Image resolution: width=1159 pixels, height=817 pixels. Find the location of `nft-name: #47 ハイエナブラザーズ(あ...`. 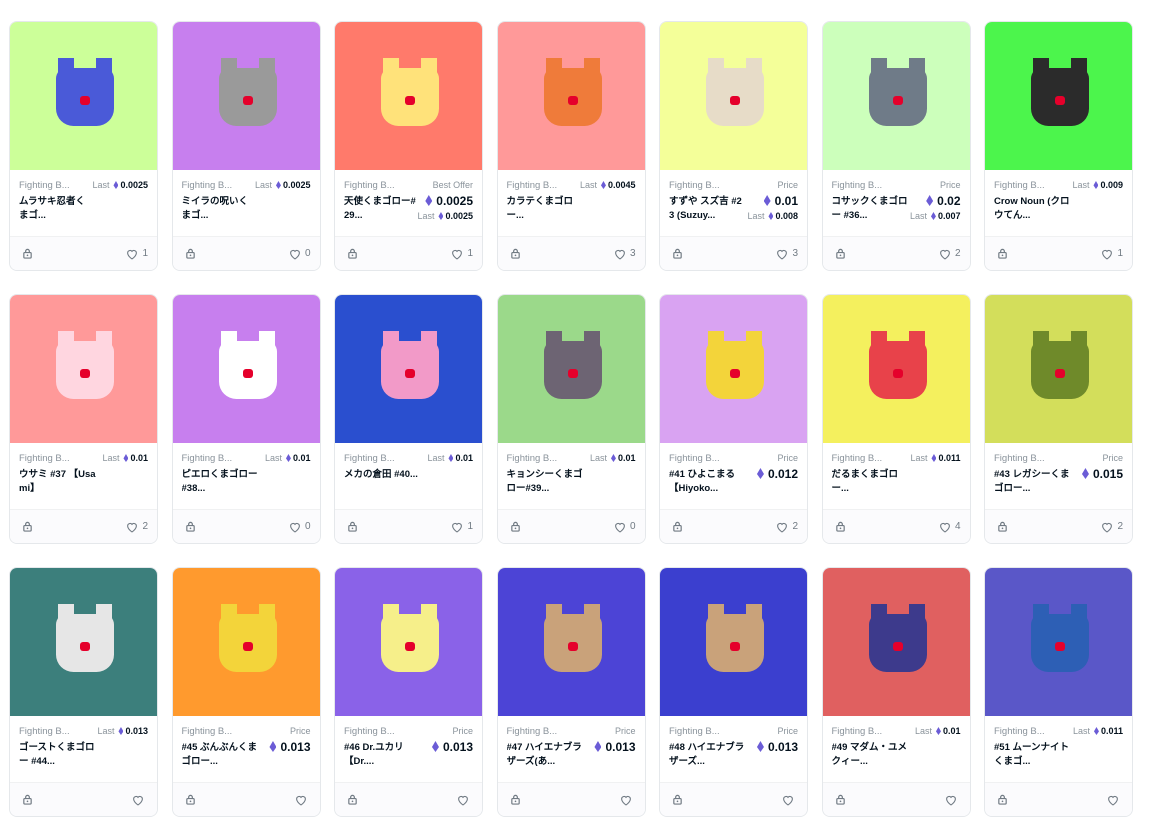

nft-name: #47 ハイエナブラザーズ(あ... is located at coordinates (546, 755).